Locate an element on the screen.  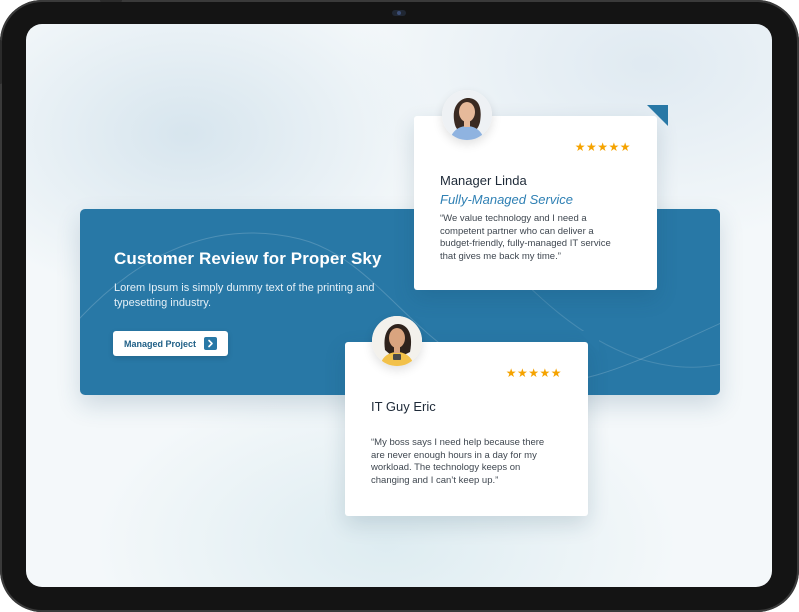
reviewer-role: Fully-Managed Service is located at coordinates (506, 199).